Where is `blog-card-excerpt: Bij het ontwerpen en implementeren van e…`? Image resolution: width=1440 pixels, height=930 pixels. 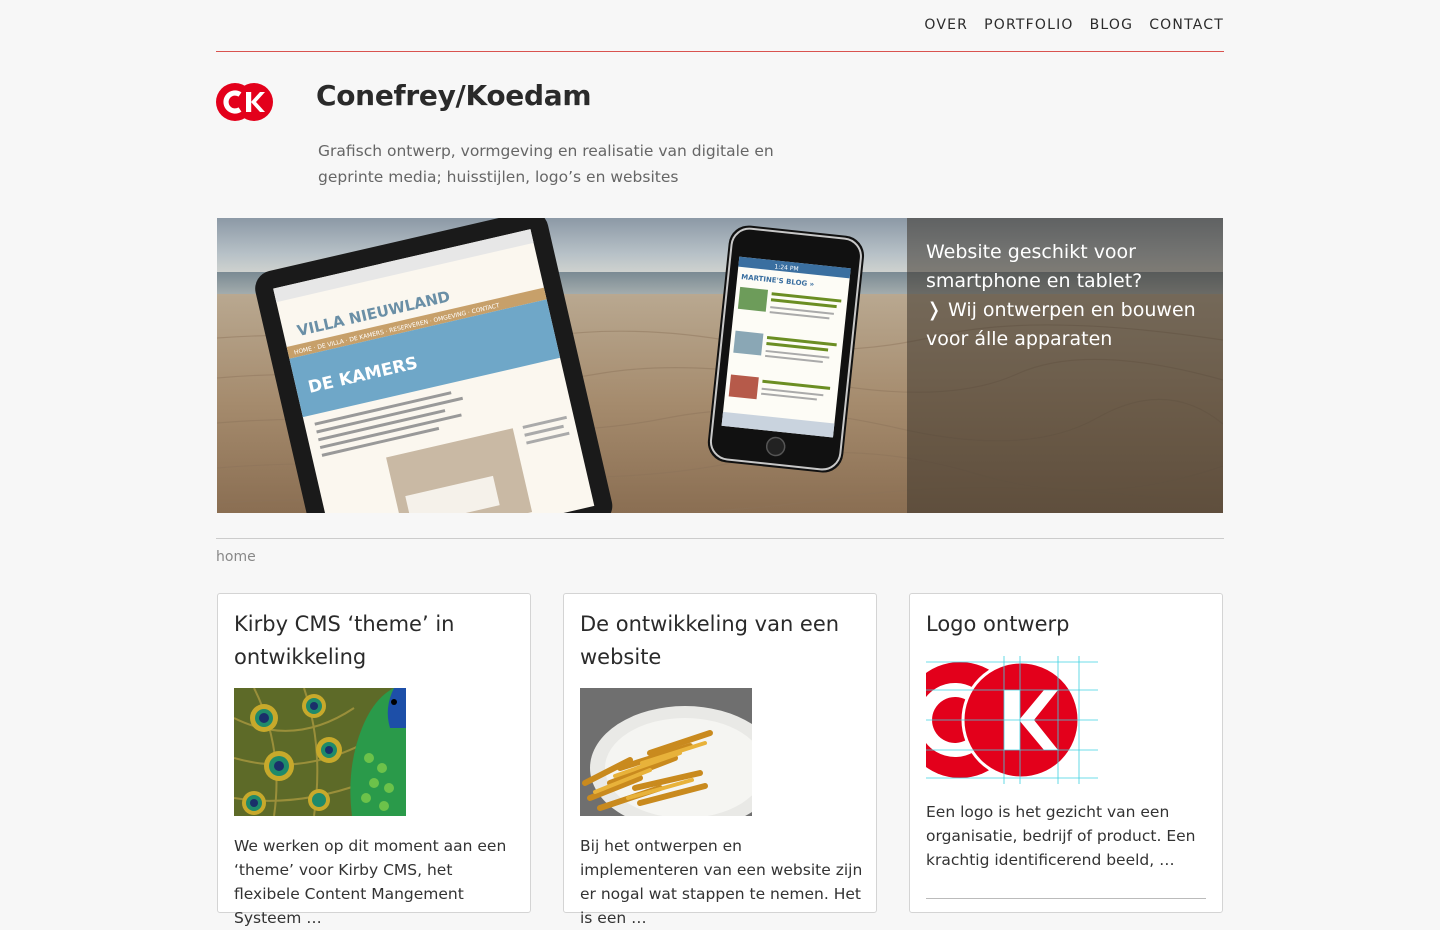
blog-card-excerpt: Bij het ontwerpen en implementeren van e… is located at coordinates (721, 882).